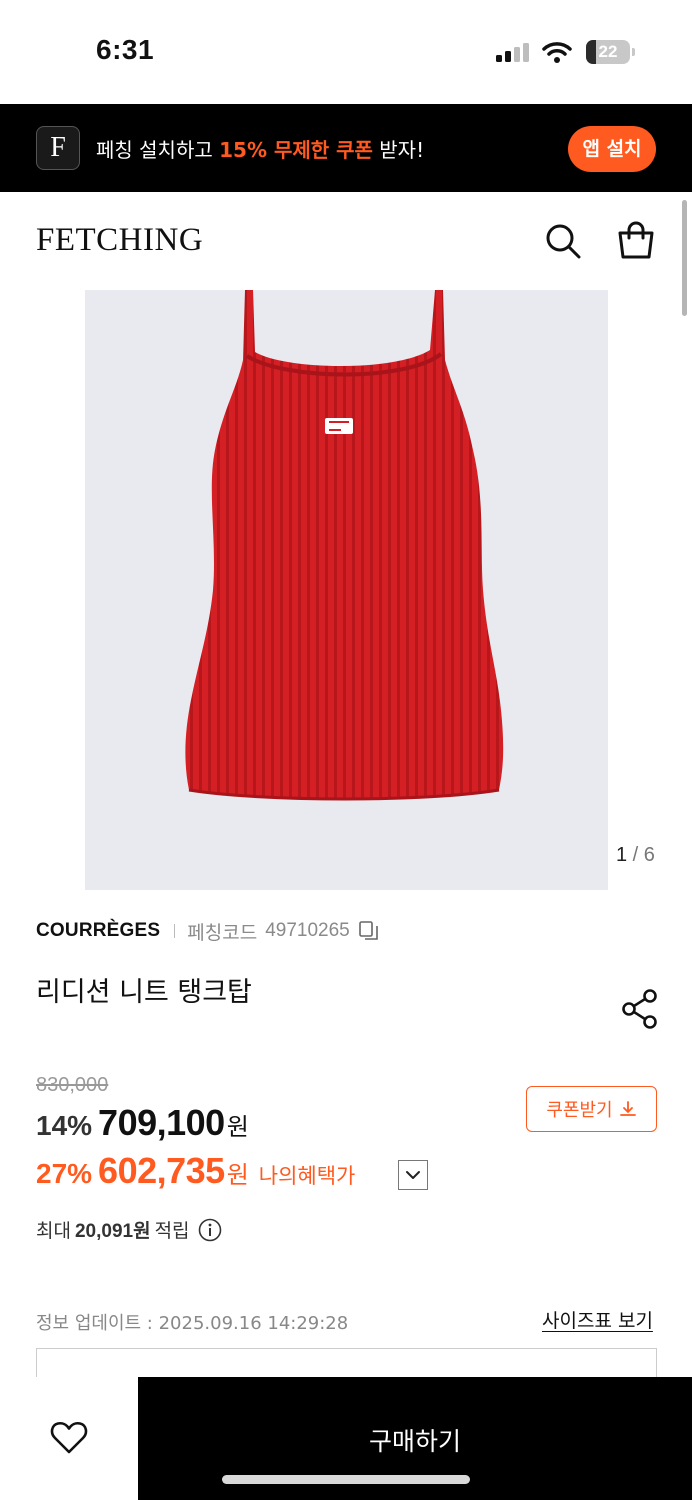  I want to click on divider, so click(175, 931).